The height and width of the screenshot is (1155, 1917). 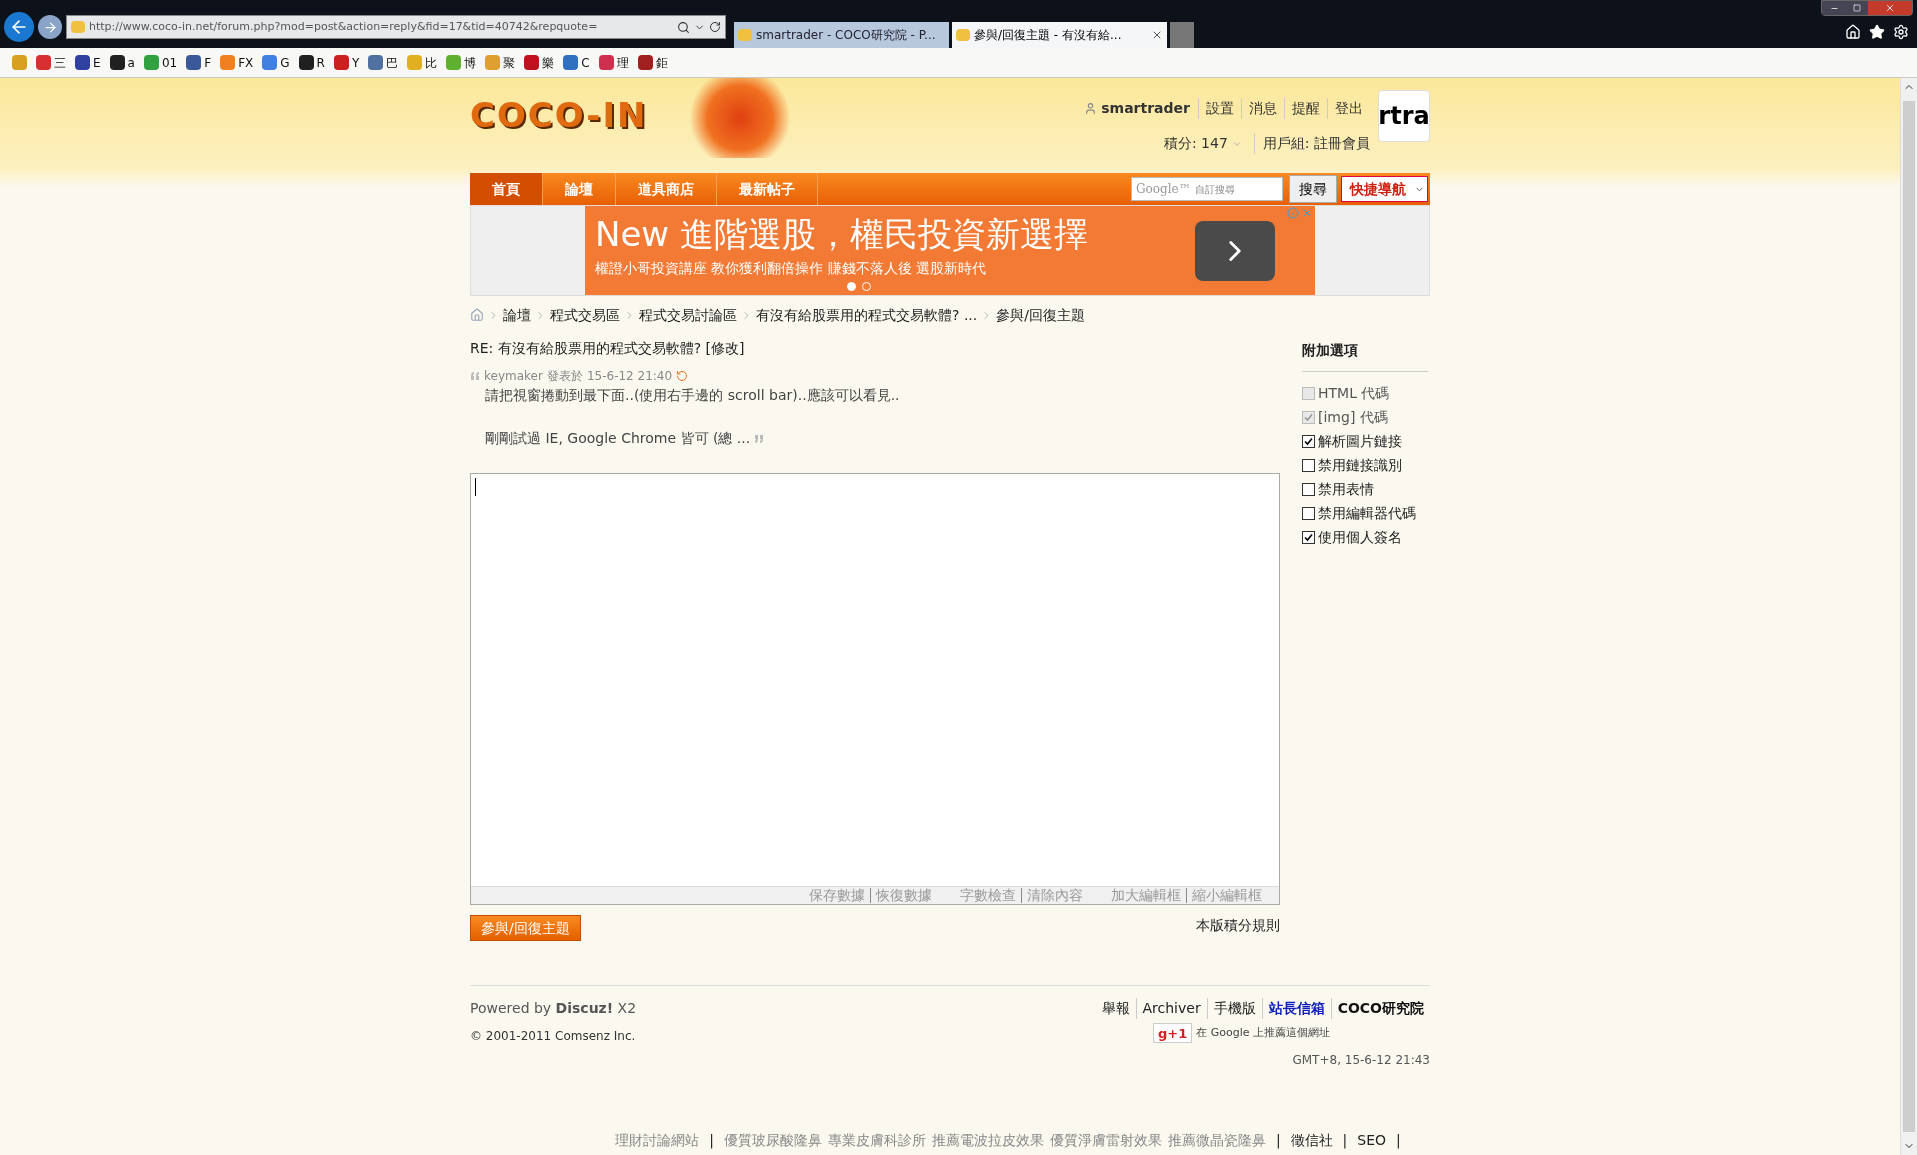 What do you see at coordinates (320, 62) in the screenshot?
I see `favorite-link: R` at bounding box center [320, 62].